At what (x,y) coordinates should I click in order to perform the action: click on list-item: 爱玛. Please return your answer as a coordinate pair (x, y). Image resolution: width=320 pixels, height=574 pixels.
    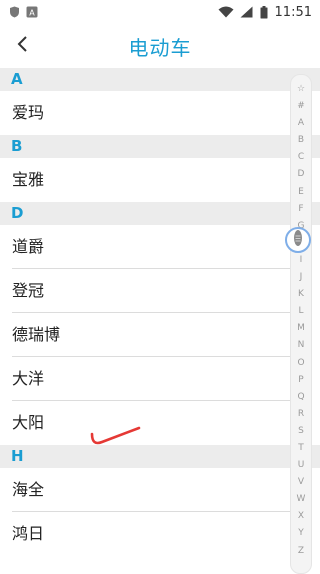
    Looking at the image, I should click on (160, 113).